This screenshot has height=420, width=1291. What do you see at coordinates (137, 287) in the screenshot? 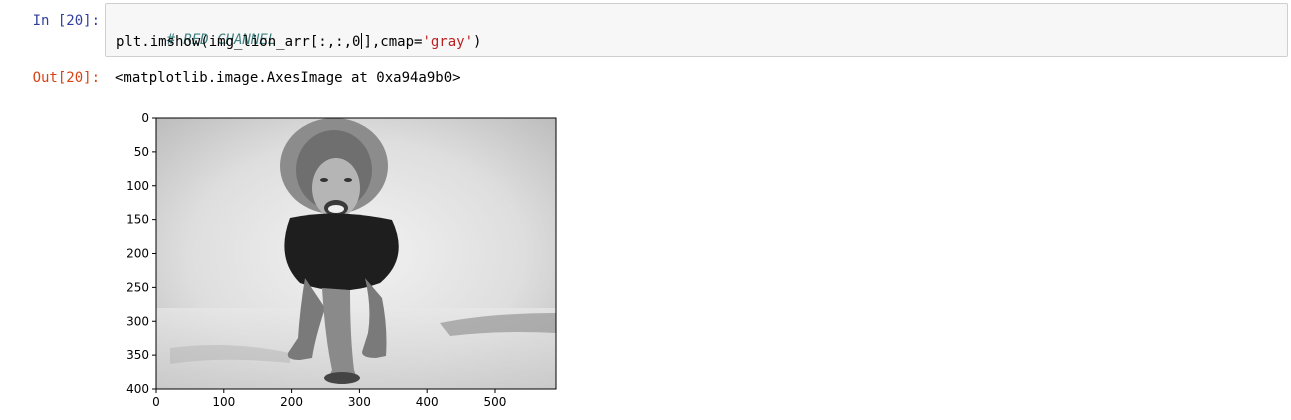
I see `y-tick-label: 250` at bounding box center [137, 287].